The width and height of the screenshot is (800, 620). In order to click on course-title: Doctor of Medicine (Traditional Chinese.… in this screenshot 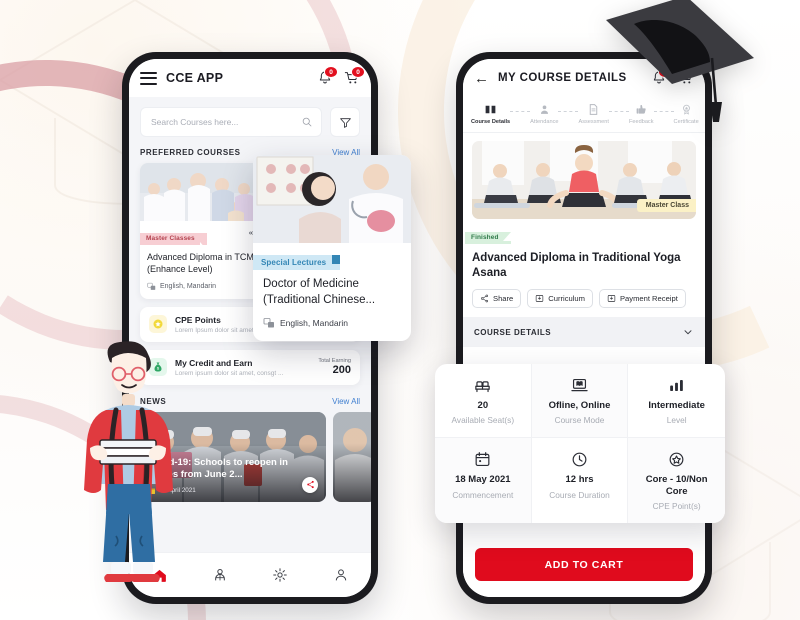, I will do `click(319, 292)`.